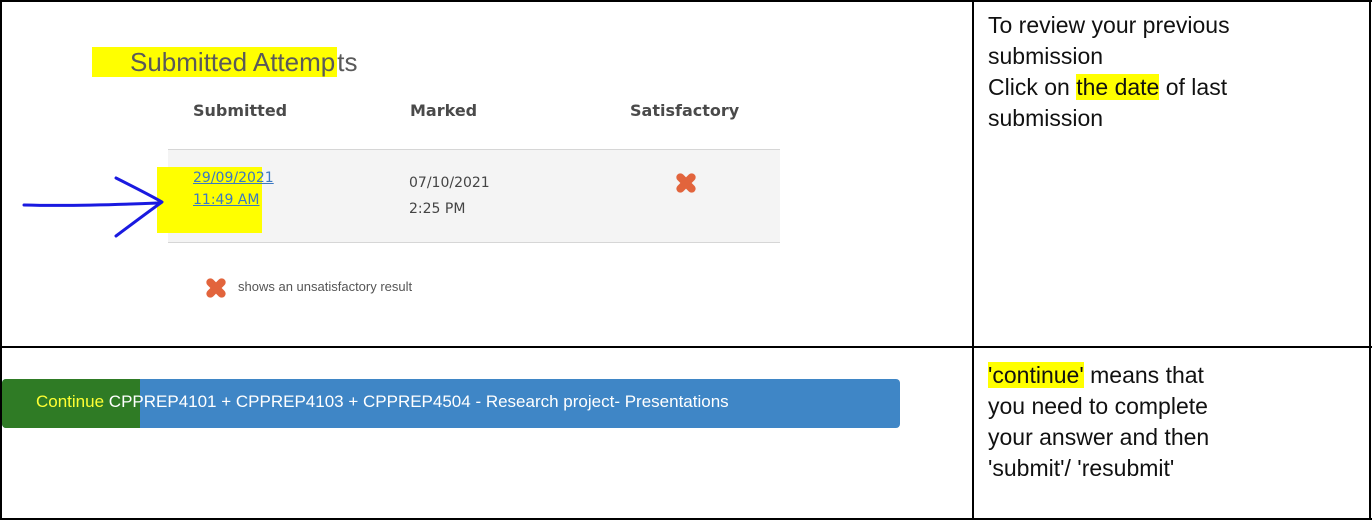  What do you see at coordinates (240, 110) in the screenshot?
I see `column-header-submitted: Submitted` at bounding box center [240, 110].